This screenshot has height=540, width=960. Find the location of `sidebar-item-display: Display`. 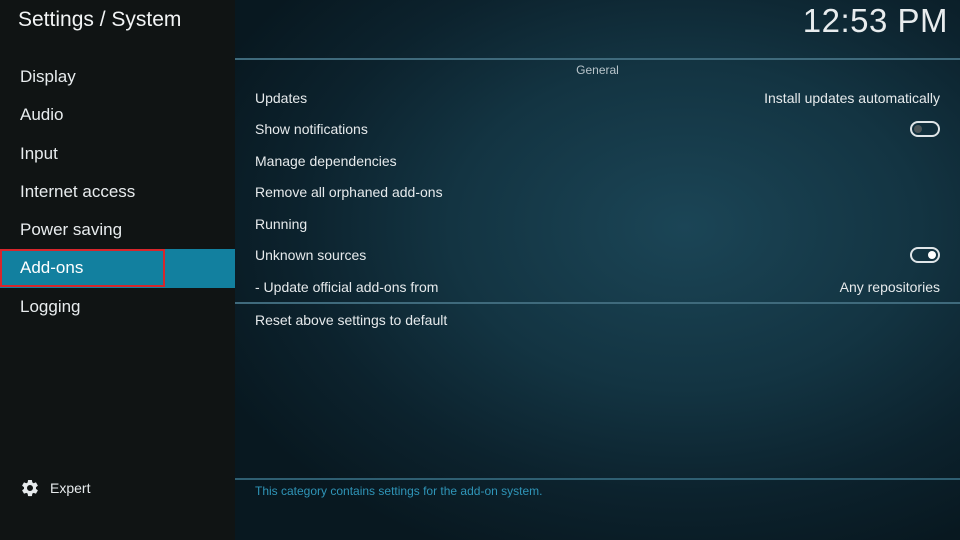

sidebar-item-display: Display is located at coordinates (117, 77).